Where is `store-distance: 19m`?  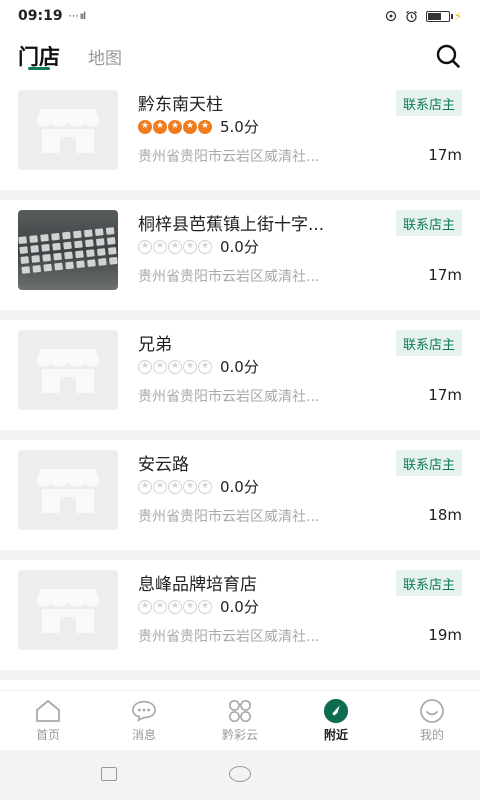 store-distance: 19m is located at coordinates (445, 635).